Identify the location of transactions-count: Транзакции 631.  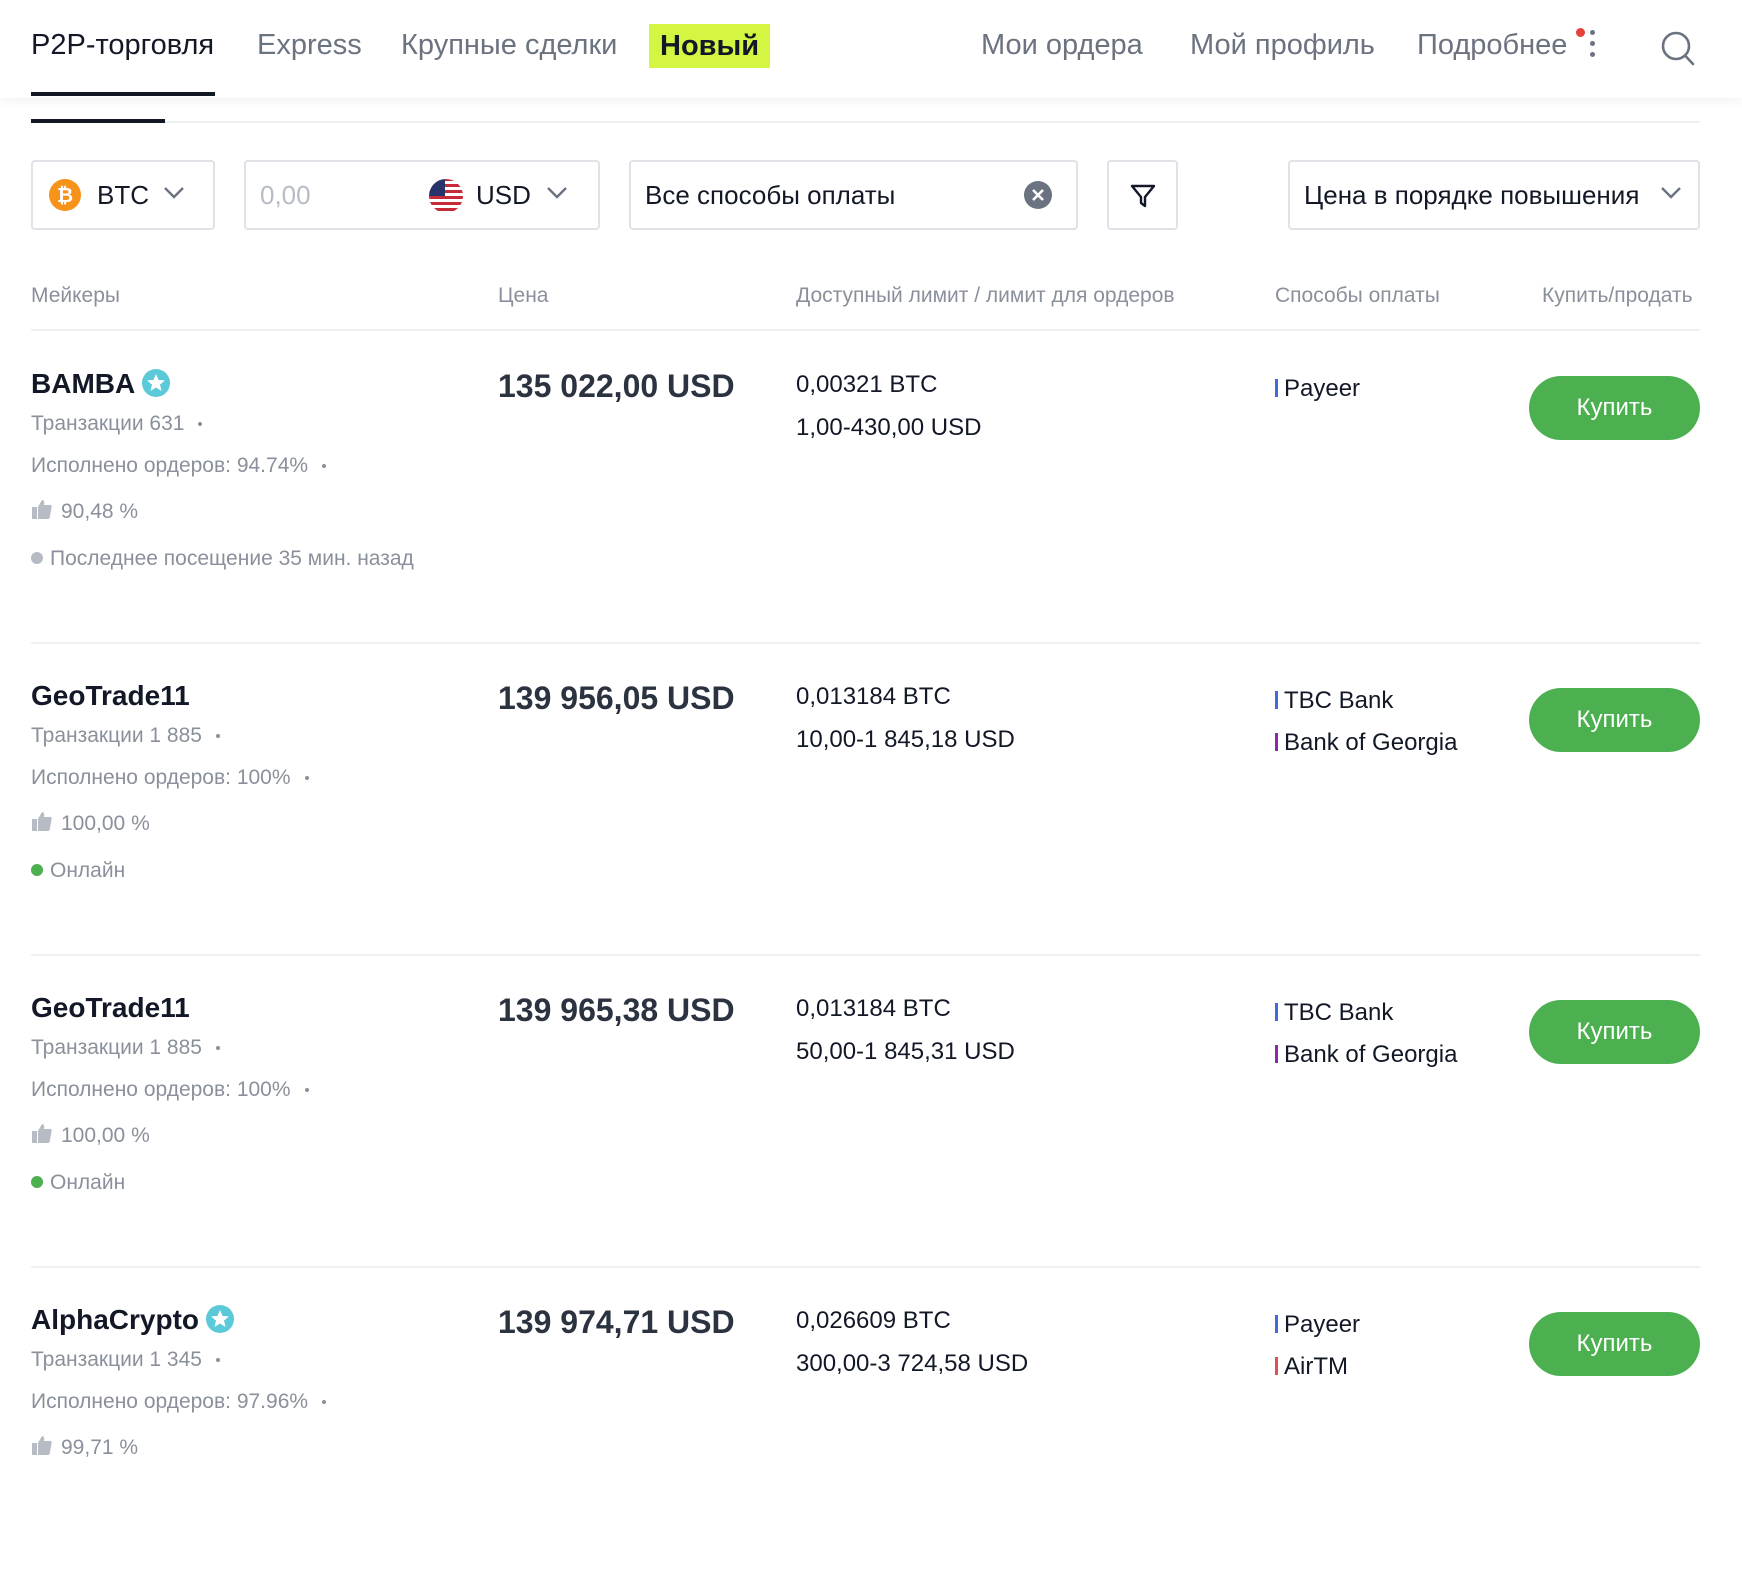
(117, 424).